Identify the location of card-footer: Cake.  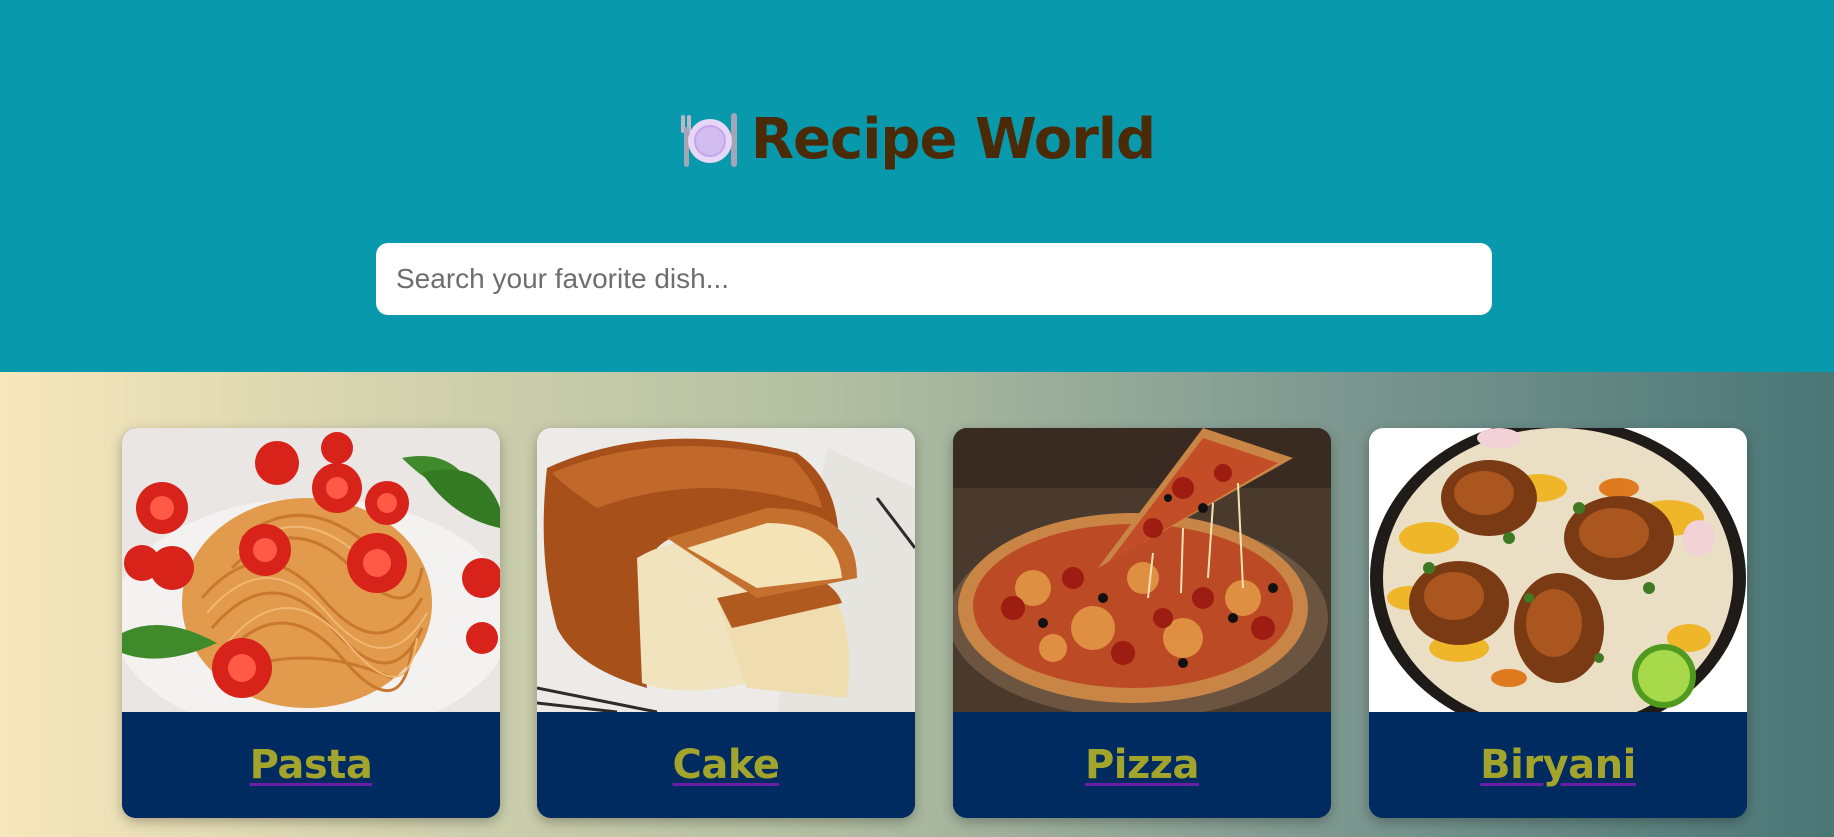
(726, 765).